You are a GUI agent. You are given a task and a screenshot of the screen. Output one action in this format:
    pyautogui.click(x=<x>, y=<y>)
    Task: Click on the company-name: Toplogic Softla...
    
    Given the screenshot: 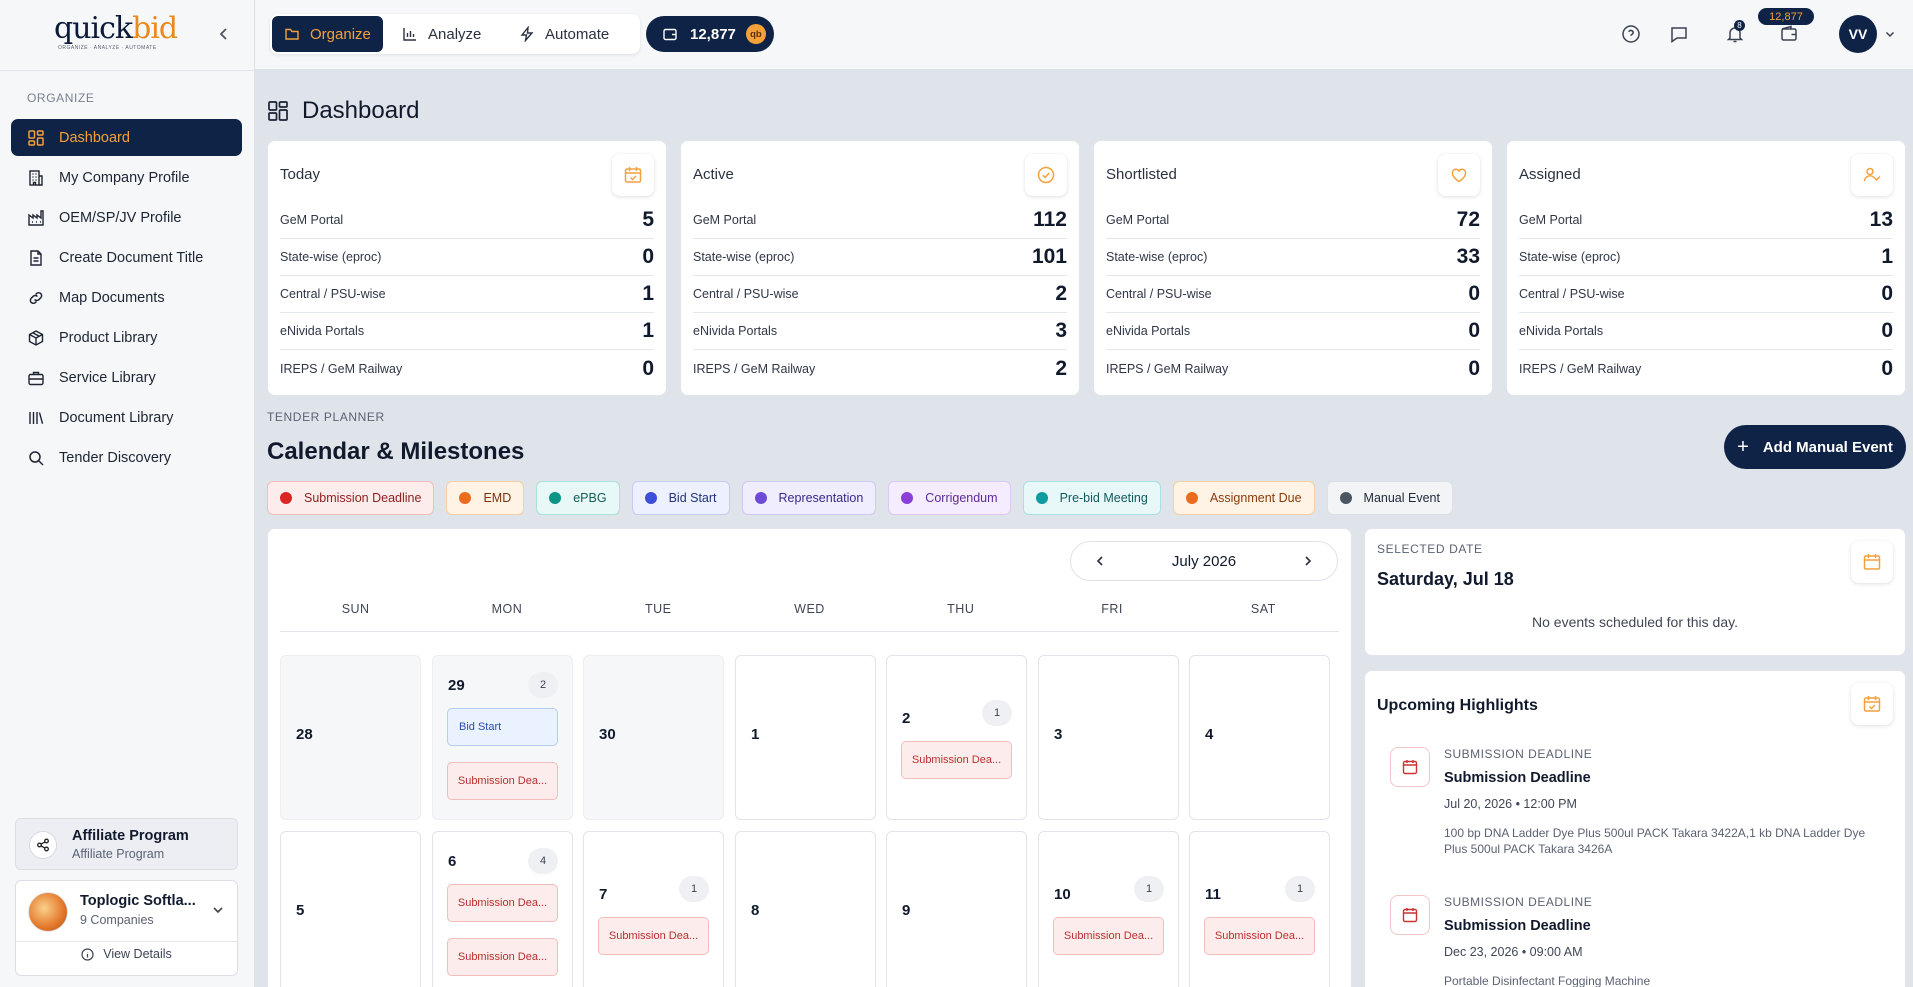 What is the action you would take?
    pyautogui.click(x=138, y=901)
    